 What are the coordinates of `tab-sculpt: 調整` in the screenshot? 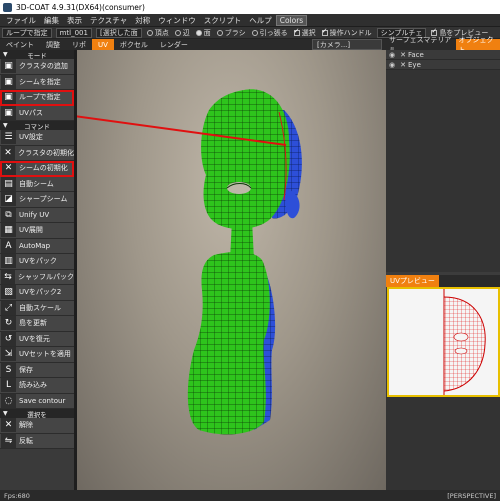 It's located at (53, 44).